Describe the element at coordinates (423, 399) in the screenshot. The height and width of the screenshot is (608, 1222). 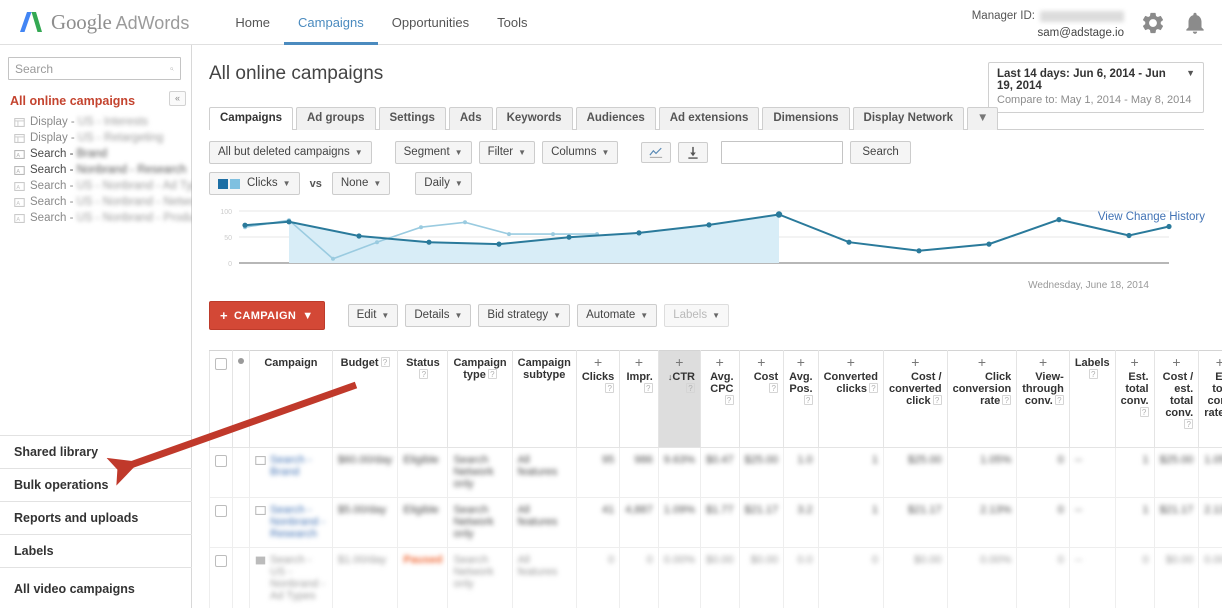
I see `column-header-status: Status?` at that location.